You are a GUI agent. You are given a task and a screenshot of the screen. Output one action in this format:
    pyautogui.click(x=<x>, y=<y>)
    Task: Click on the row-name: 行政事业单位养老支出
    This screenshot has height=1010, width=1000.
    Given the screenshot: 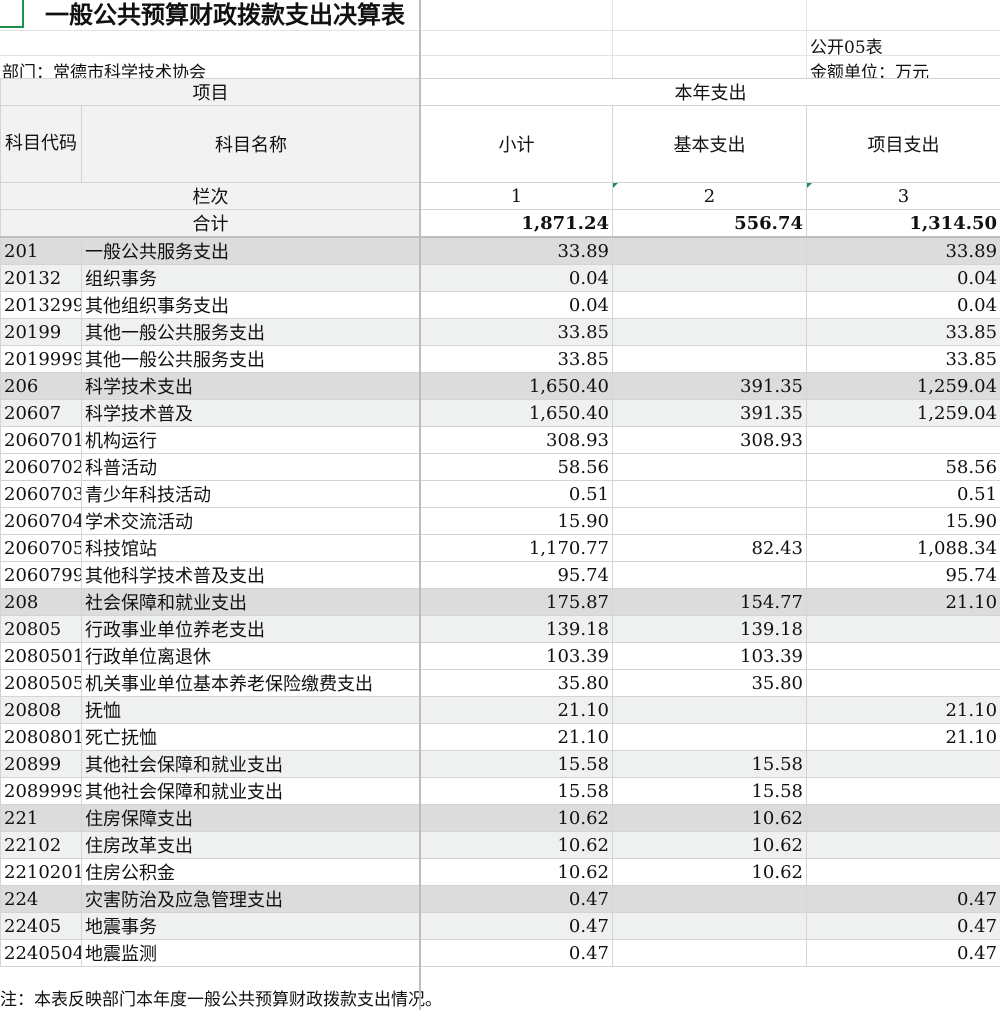 What is the action you would take?
    pyautogui.click(x=251, y=629)
    